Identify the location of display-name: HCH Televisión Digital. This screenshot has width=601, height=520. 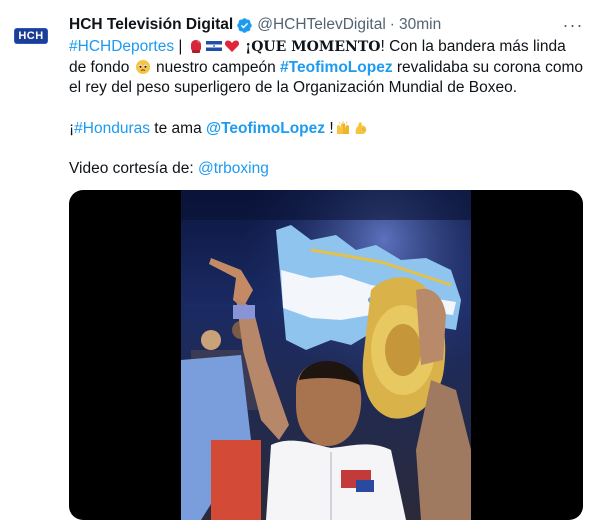
(151, 25).